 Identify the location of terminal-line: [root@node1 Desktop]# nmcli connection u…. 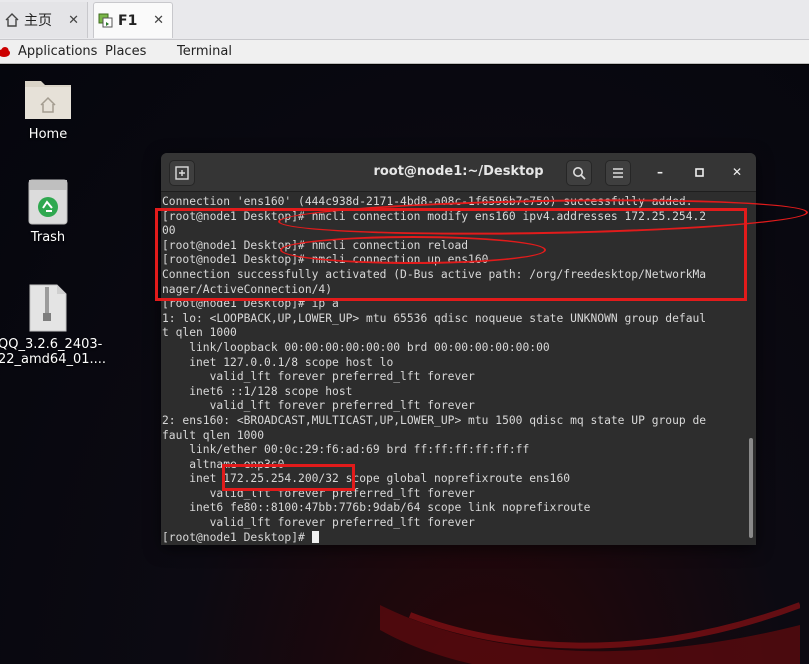
(325, 260).